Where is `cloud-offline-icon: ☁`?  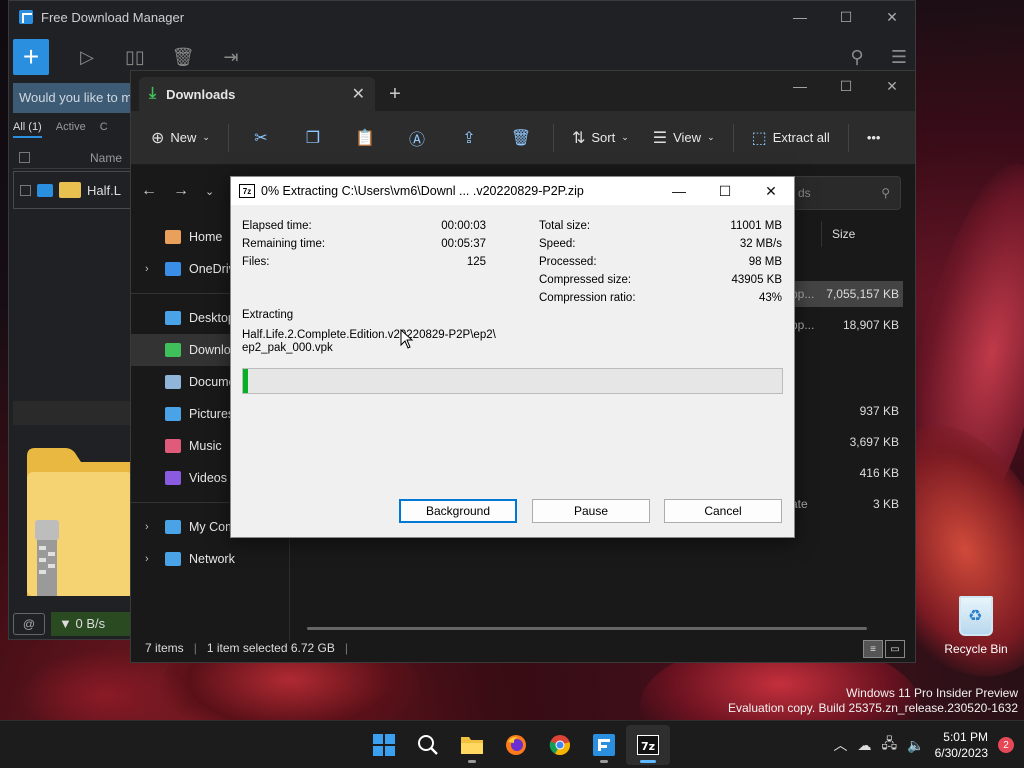
cloud-offline-icon: ☁ is located at coordinates (865, 745).